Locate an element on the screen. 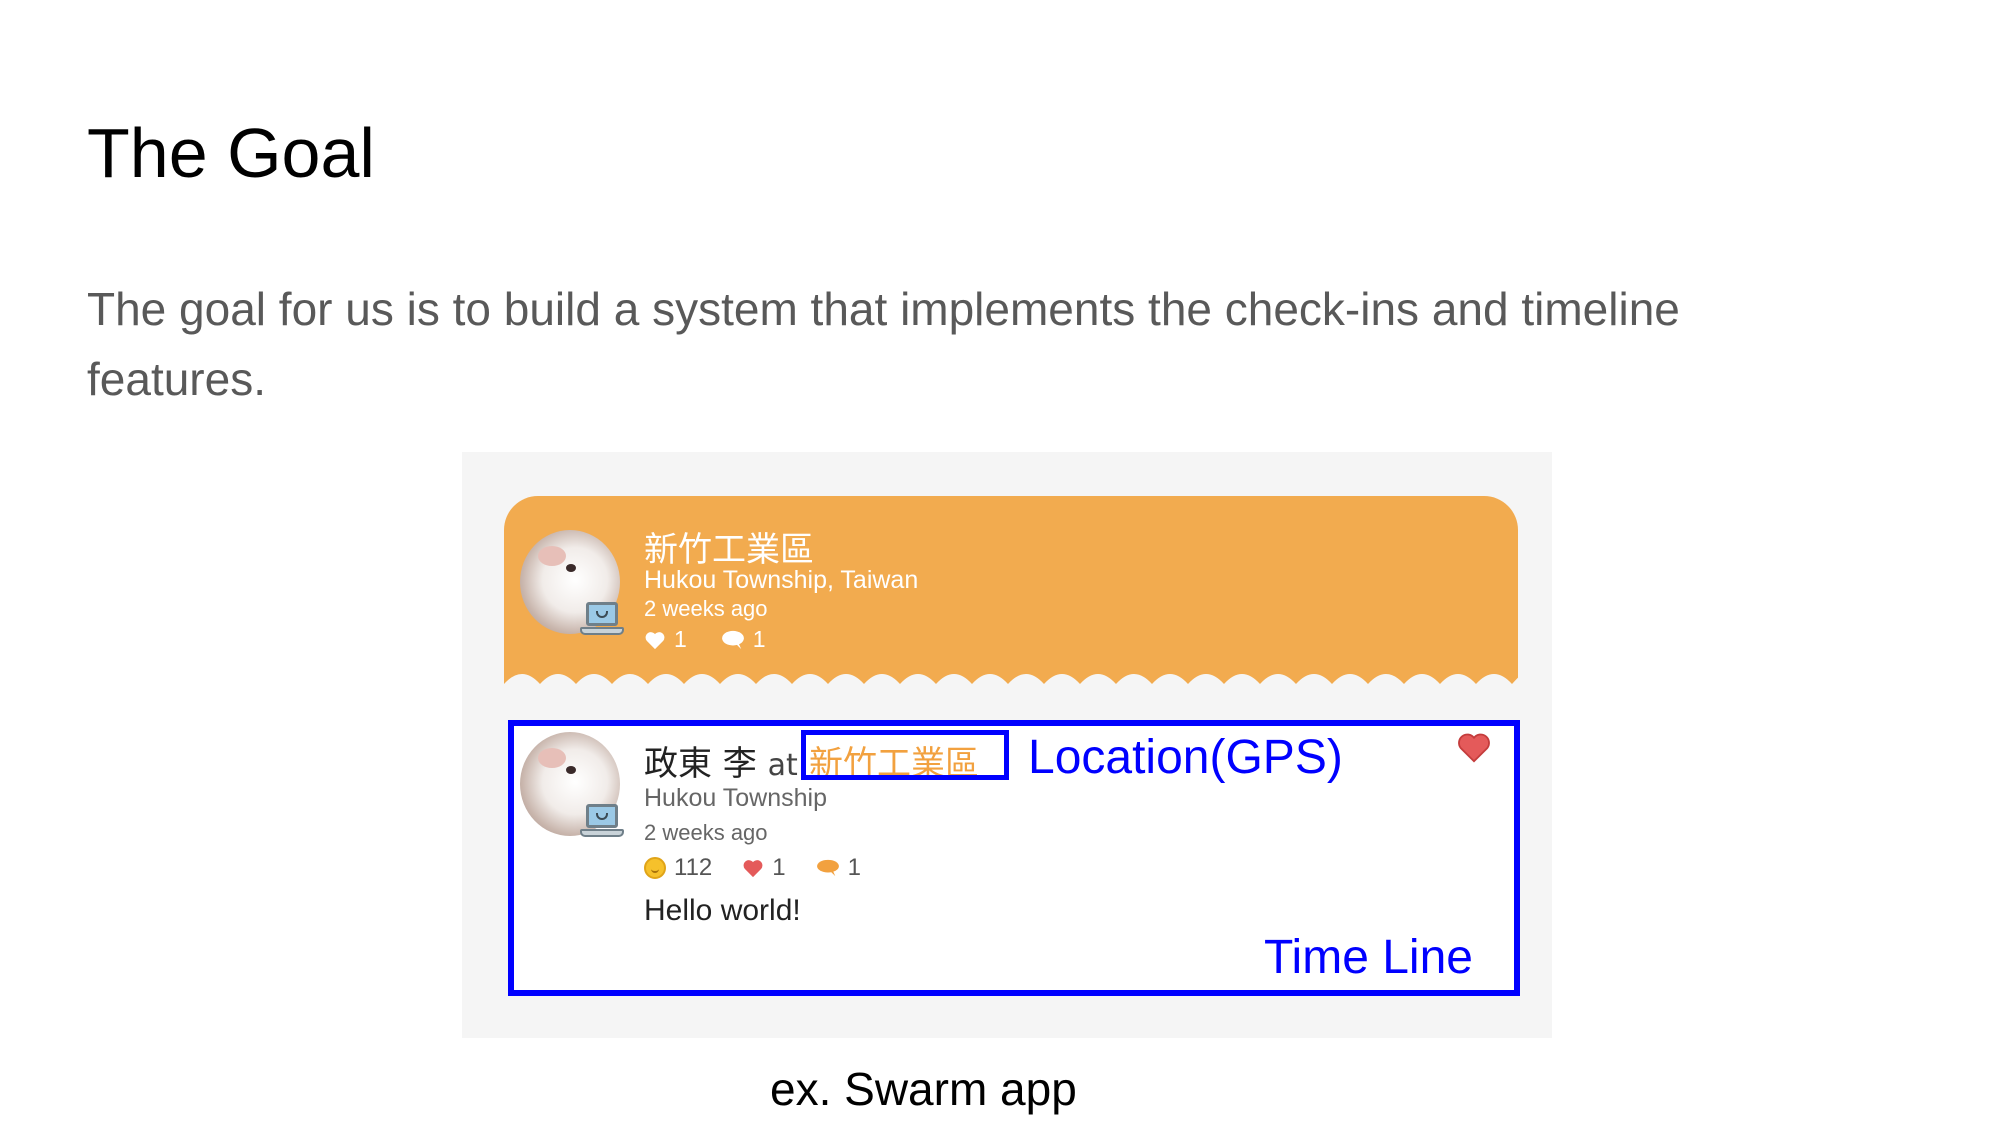 This screenshot has width=1994, height=1122. location-gps-label: Location(GPS) is located at coordinates (1185, 757).